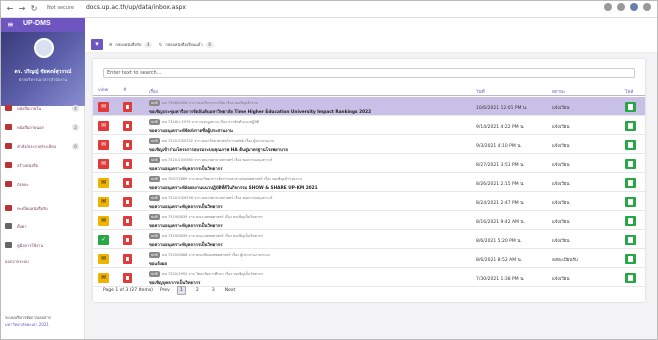  Describe the element at coordinates (44, 165) in the screenshot. I see `sidebar-item-compose: สร้างหนังสือ` at that location.